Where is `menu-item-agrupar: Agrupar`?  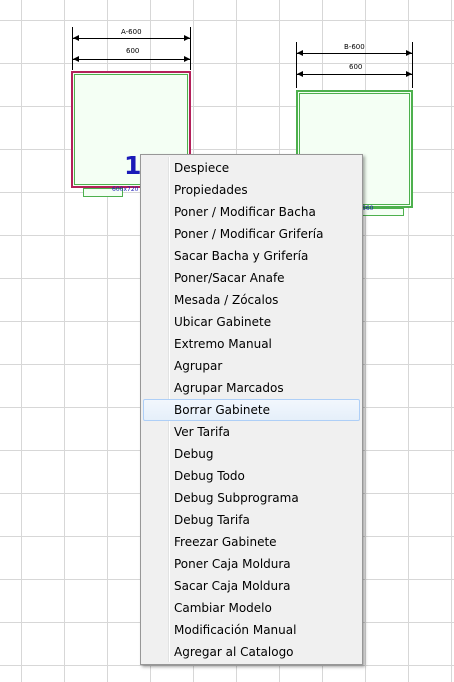
menu-item-agrupar: Agrupar is located at coordinates (251, 366).